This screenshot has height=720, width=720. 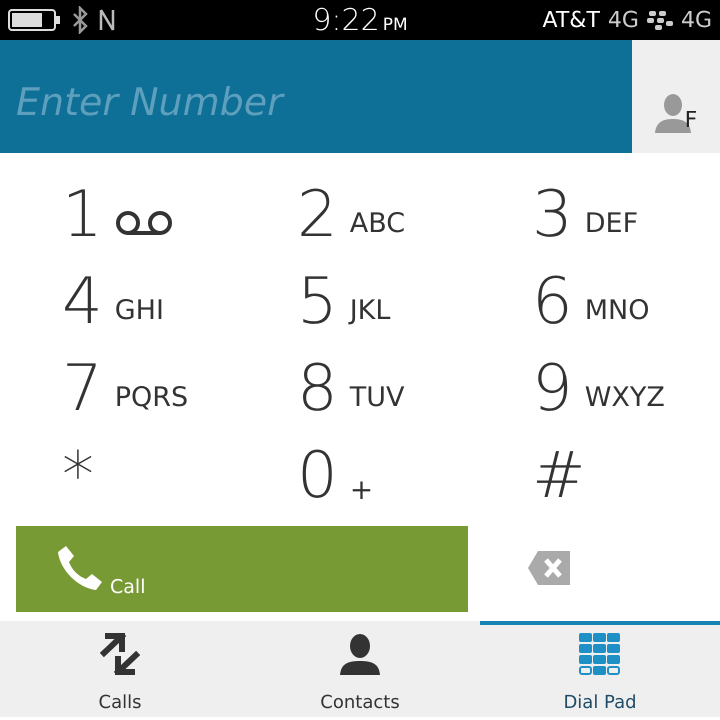 I want to click on bluetooth-icon, so click(x=80, y=20).